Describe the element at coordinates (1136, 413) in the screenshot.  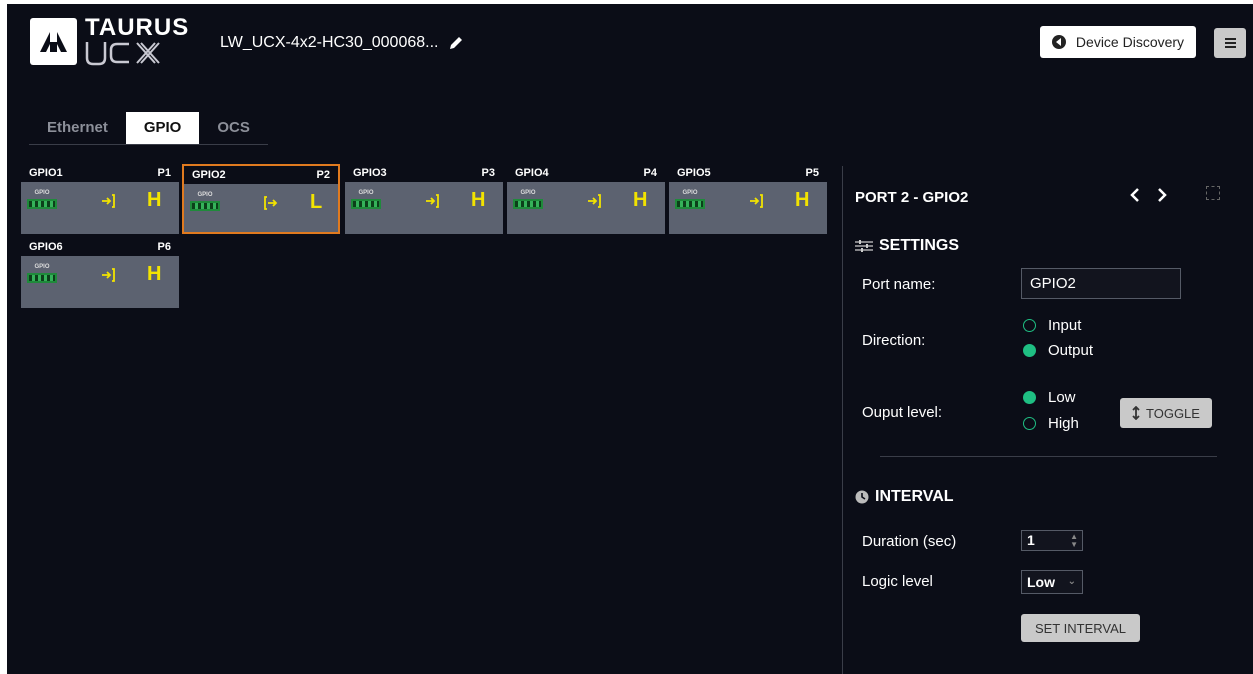
I see `up-down-arrow-icon` at that location.